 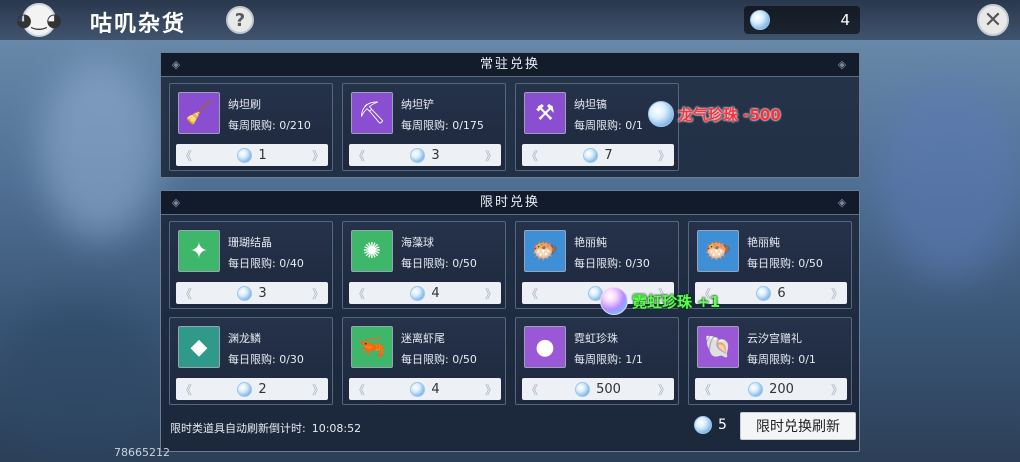 What do you see at coordinates (442, 125) in the screenshot?
I see `purchase-limit: 每周限购: 0/175` at bounding box center [442, 125].